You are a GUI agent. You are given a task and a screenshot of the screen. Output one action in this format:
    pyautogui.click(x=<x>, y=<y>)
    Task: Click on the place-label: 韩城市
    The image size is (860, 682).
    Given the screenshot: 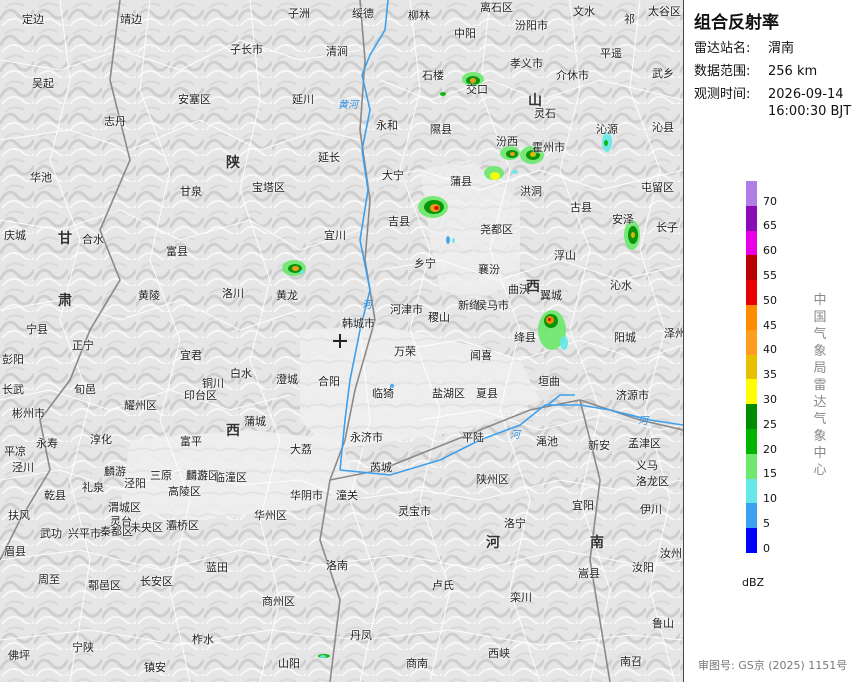 What is the action you would take?
    pyautogui.click(x=358, y=323)
    